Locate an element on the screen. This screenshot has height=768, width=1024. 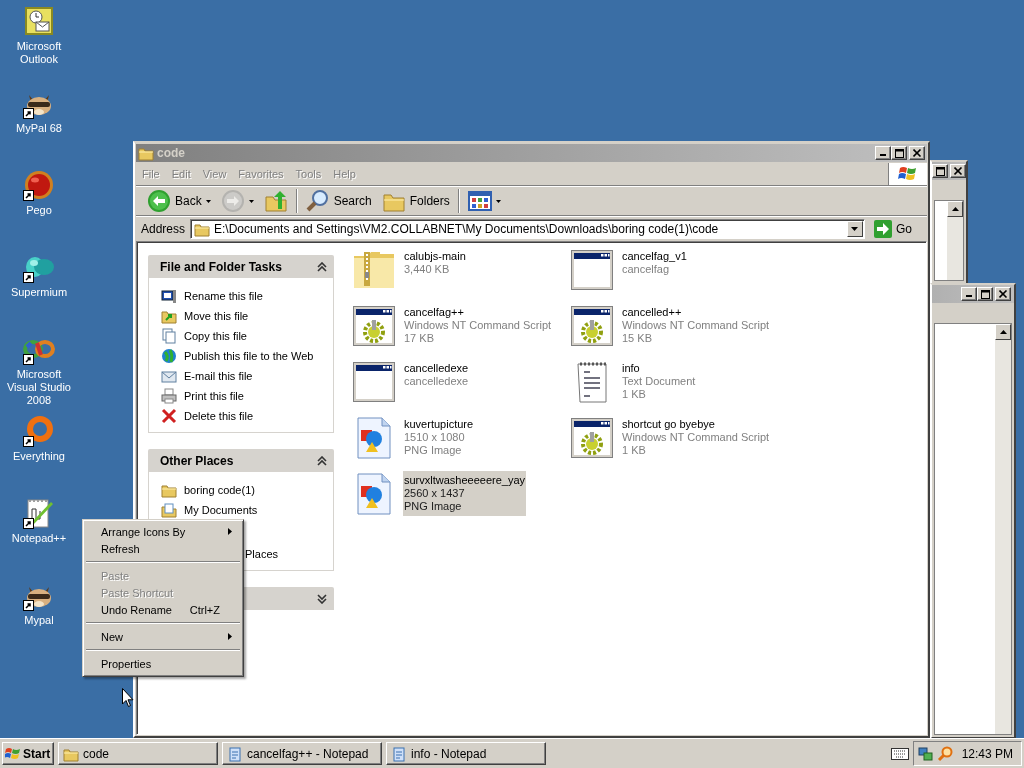
window-title: code is located at coordinates (171, 153).